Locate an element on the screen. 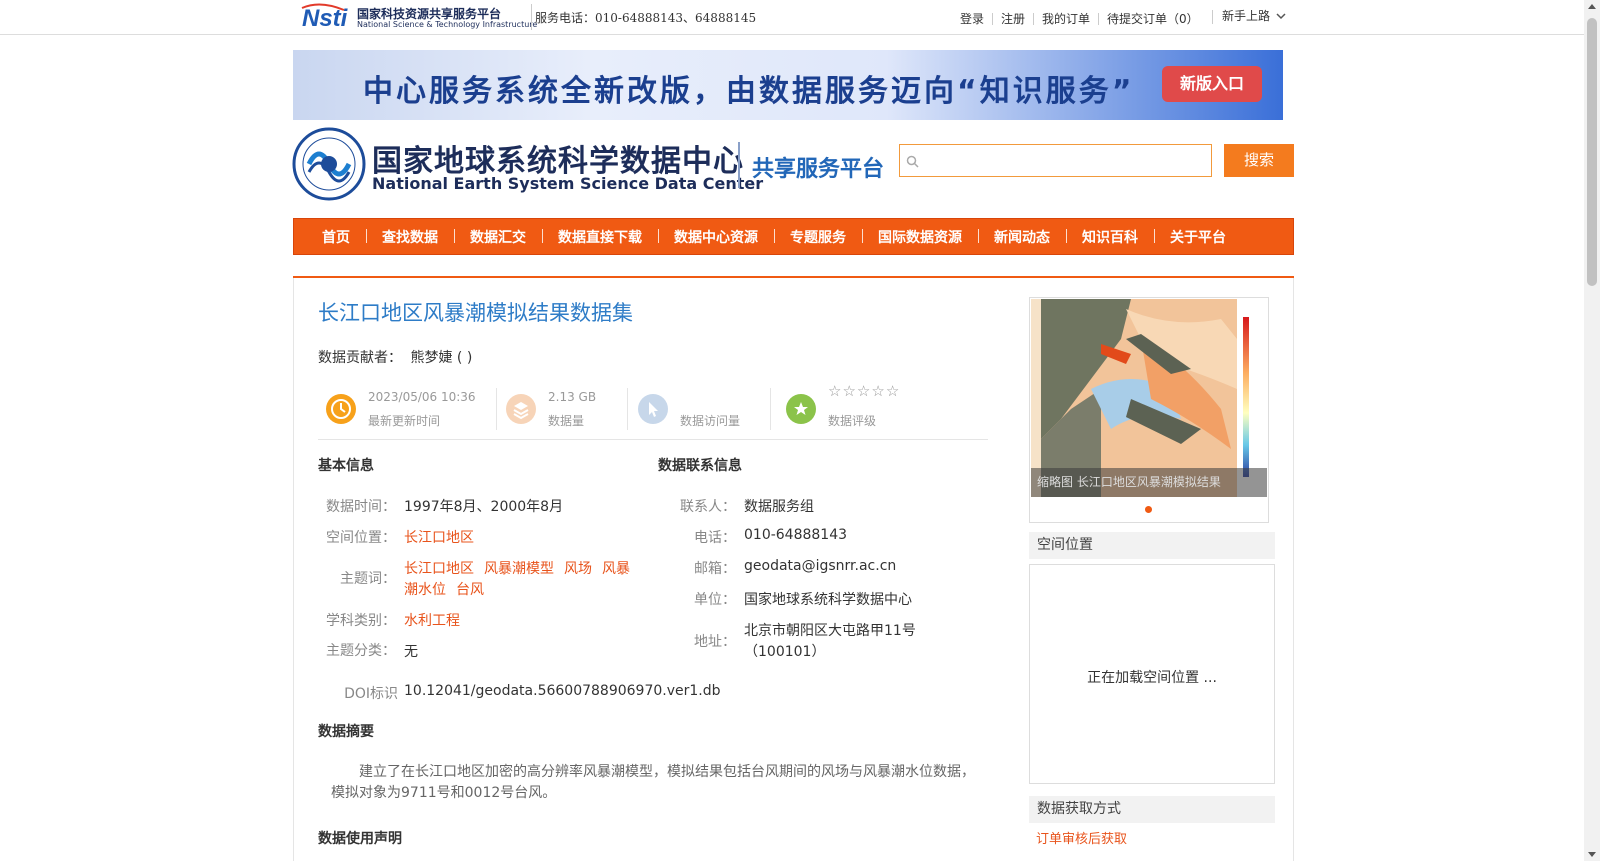 The width and height of the screenshot is (1600, 861). nav-item-about: 关于平台 is located at coordinates (1198, 237).